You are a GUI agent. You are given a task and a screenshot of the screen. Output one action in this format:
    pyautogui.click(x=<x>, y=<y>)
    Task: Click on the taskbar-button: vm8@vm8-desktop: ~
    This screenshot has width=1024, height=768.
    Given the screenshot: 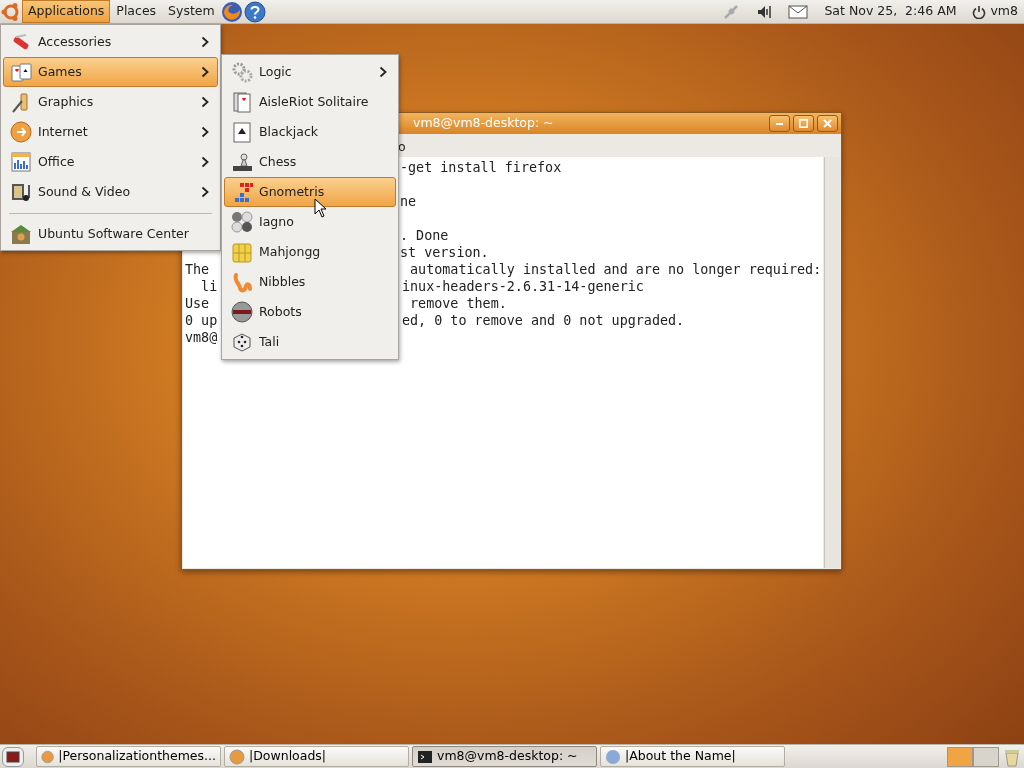 What is the action you would take?
    pyautogui.click(x=504, y=756)
    